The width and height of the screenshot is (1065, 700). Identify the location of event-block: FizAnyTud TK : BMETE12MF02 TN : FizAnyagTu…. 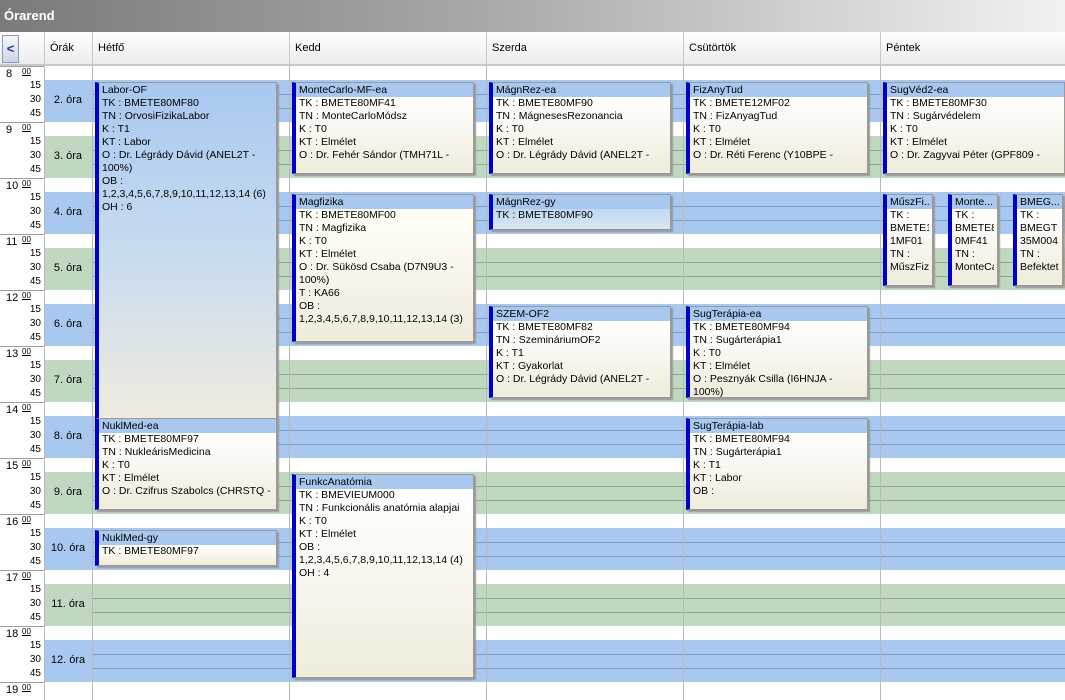
(777, 128).